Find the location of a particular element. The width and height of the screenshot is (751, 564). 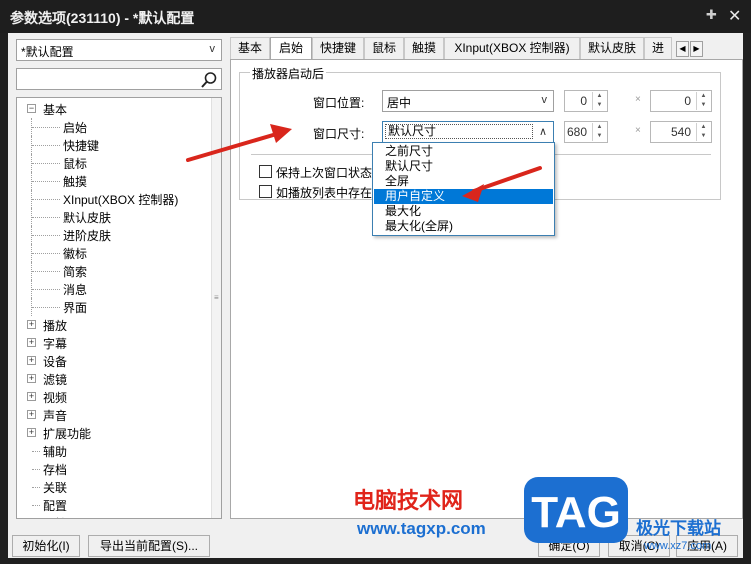

window-size-dropdown: 之前尺寸 默认尺寸 全屏 用户自定义 最大化 最大化(全屏) is located at coordinates (463, 189).